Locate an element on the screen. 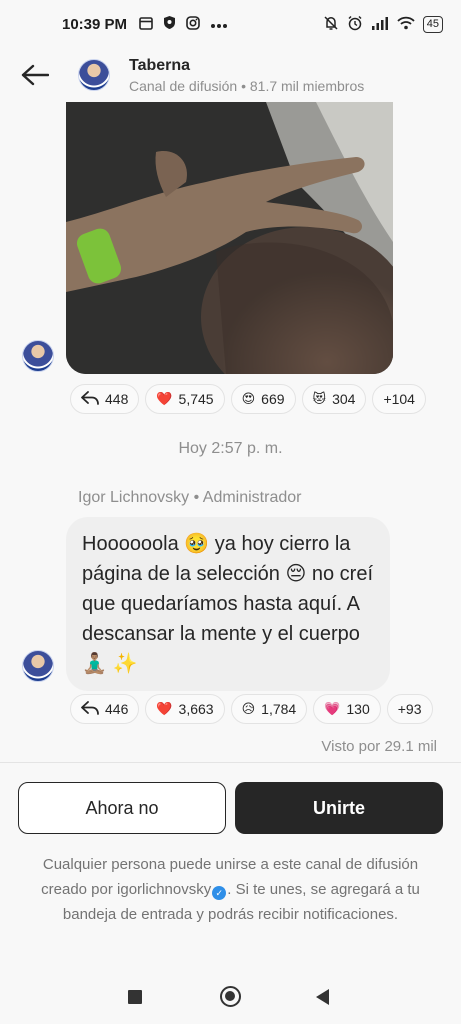 This screenshot has width=461, height=1024. message-reactions: 446 ❤️ 3,663 😥 1,784 💗 130 +93 is located at coordinates (251, 709).